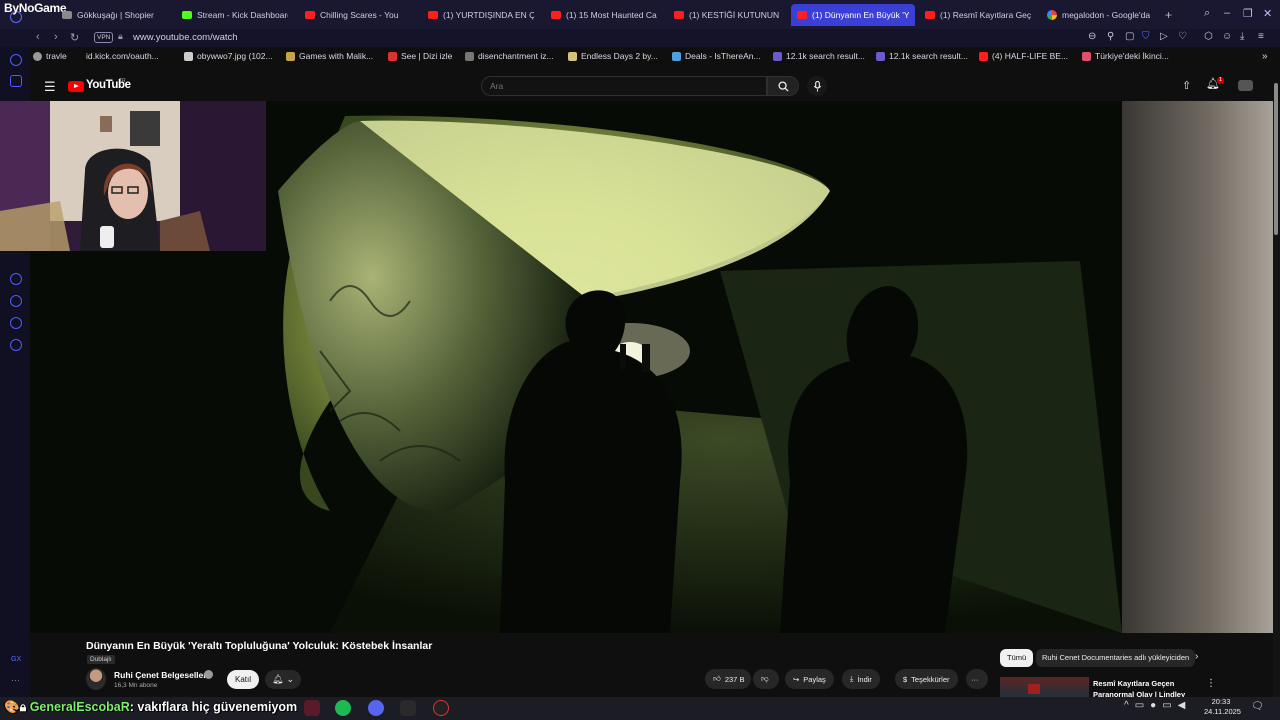  Describe the element at coordinates (213, 707) in the screenshot. I see `chat-text: : vakıflara hiç güvenemiyom` at that location.